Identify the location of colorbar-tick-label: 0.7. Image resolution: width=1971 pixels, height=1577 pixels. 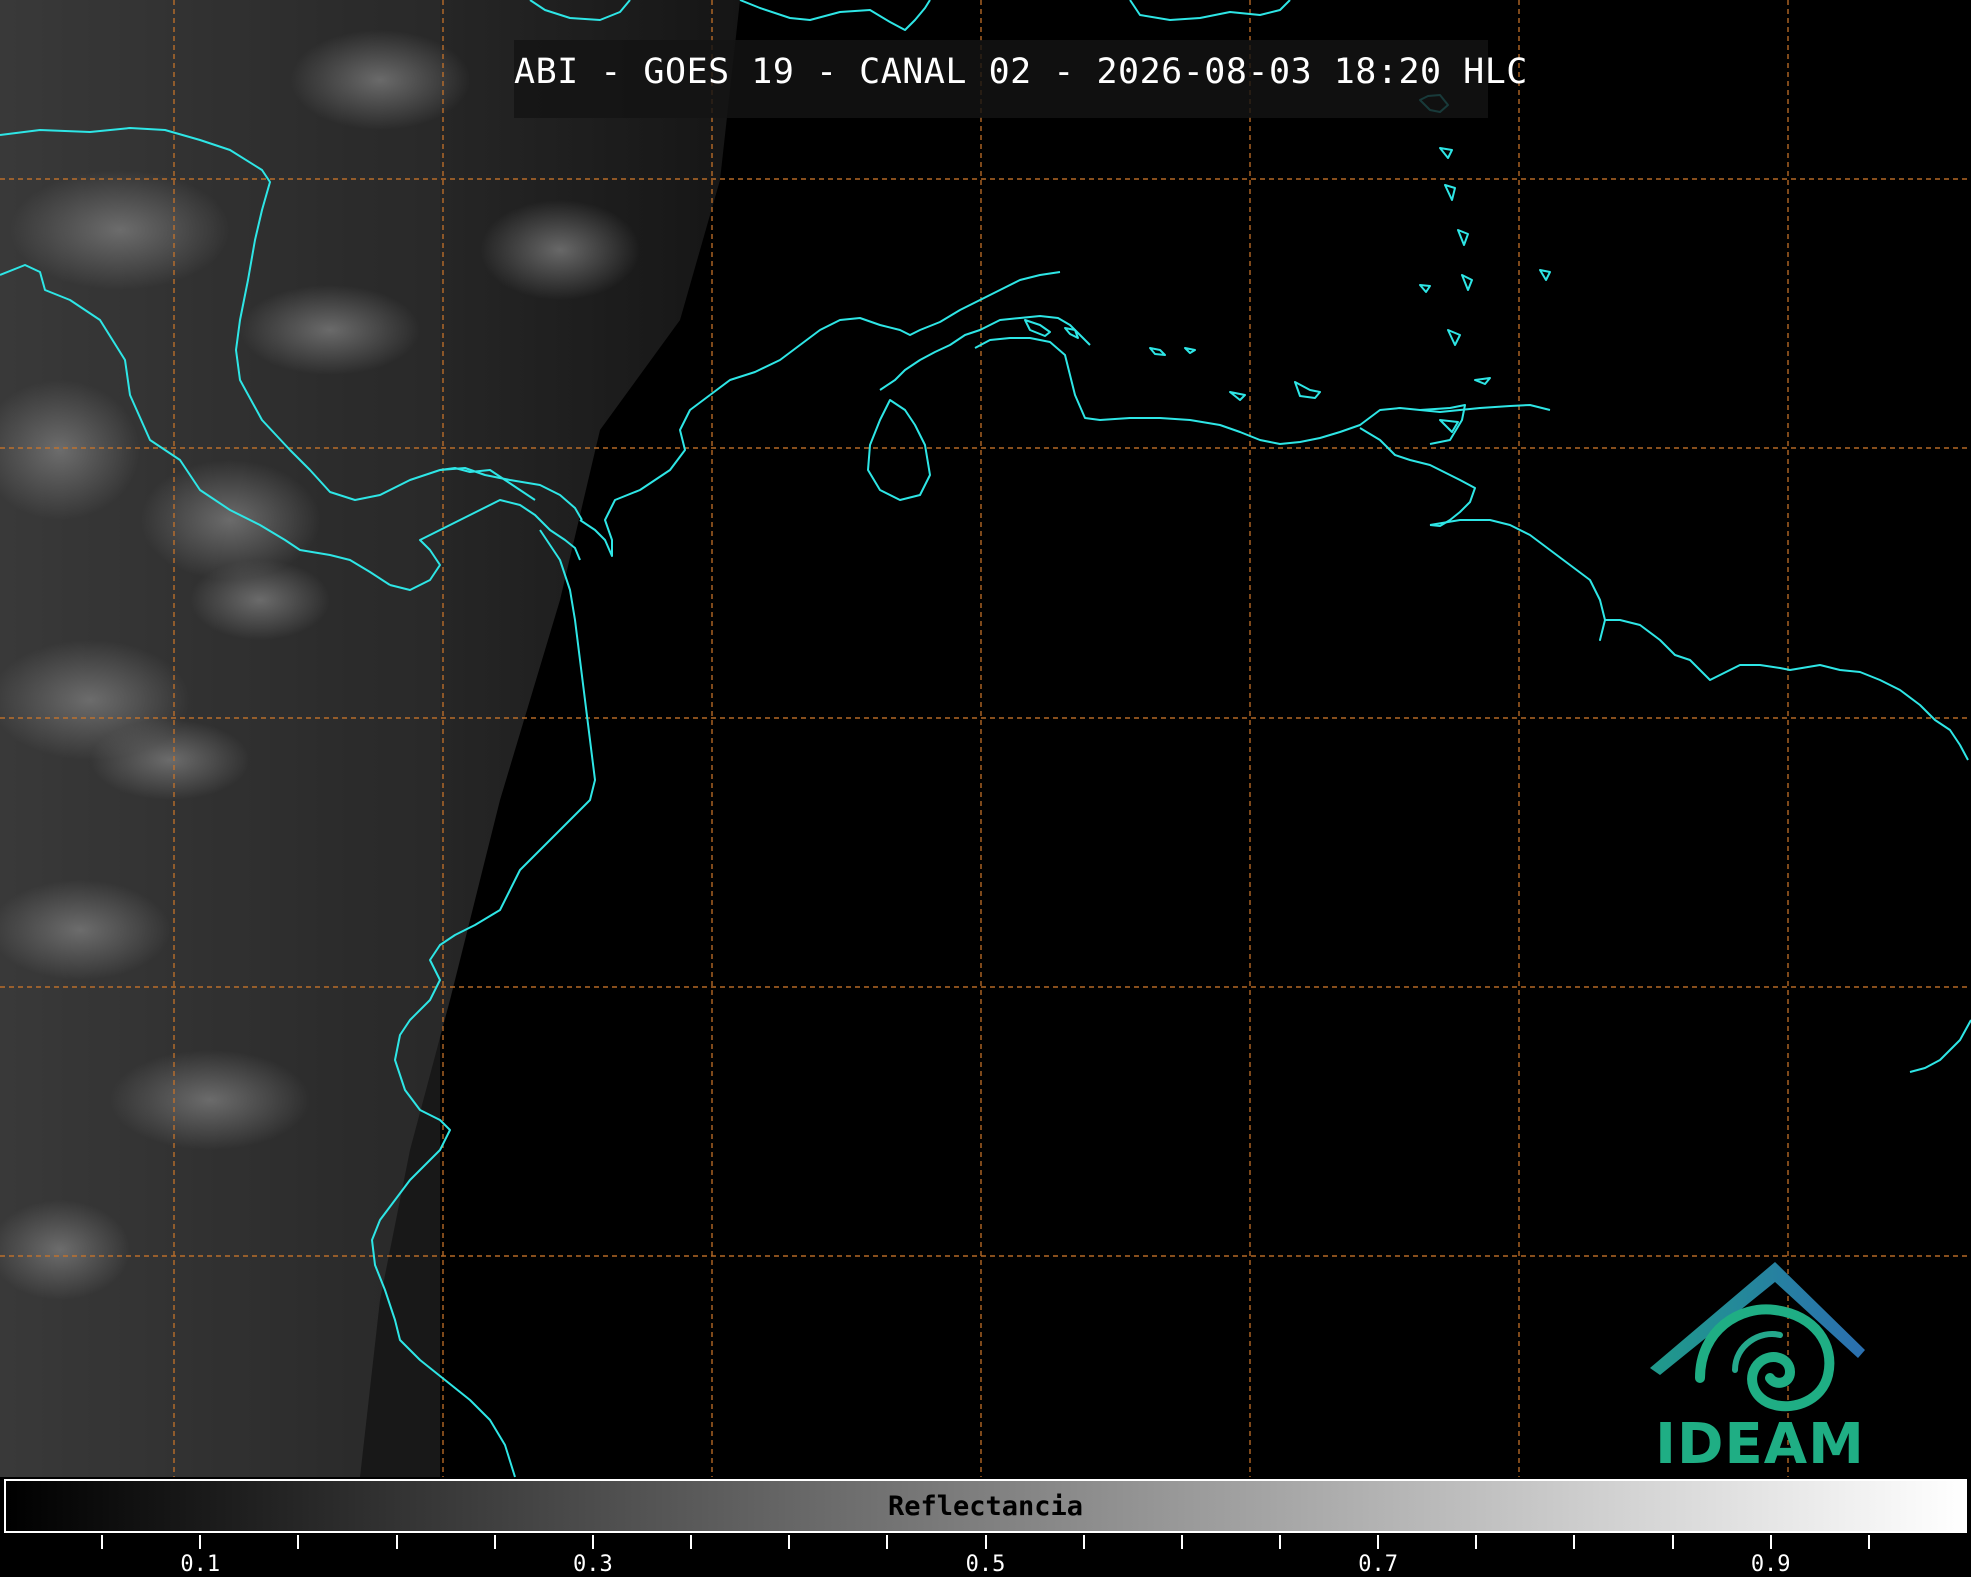
(1378, 1564).